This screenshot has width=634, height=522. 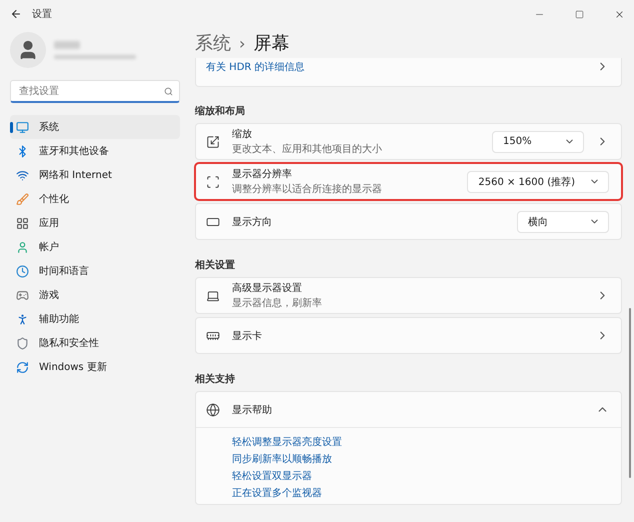 What do you see at coordinates (242, 134) in the screenshot?
I see `setting-title: 缩放` at bounding box center [242, 134].